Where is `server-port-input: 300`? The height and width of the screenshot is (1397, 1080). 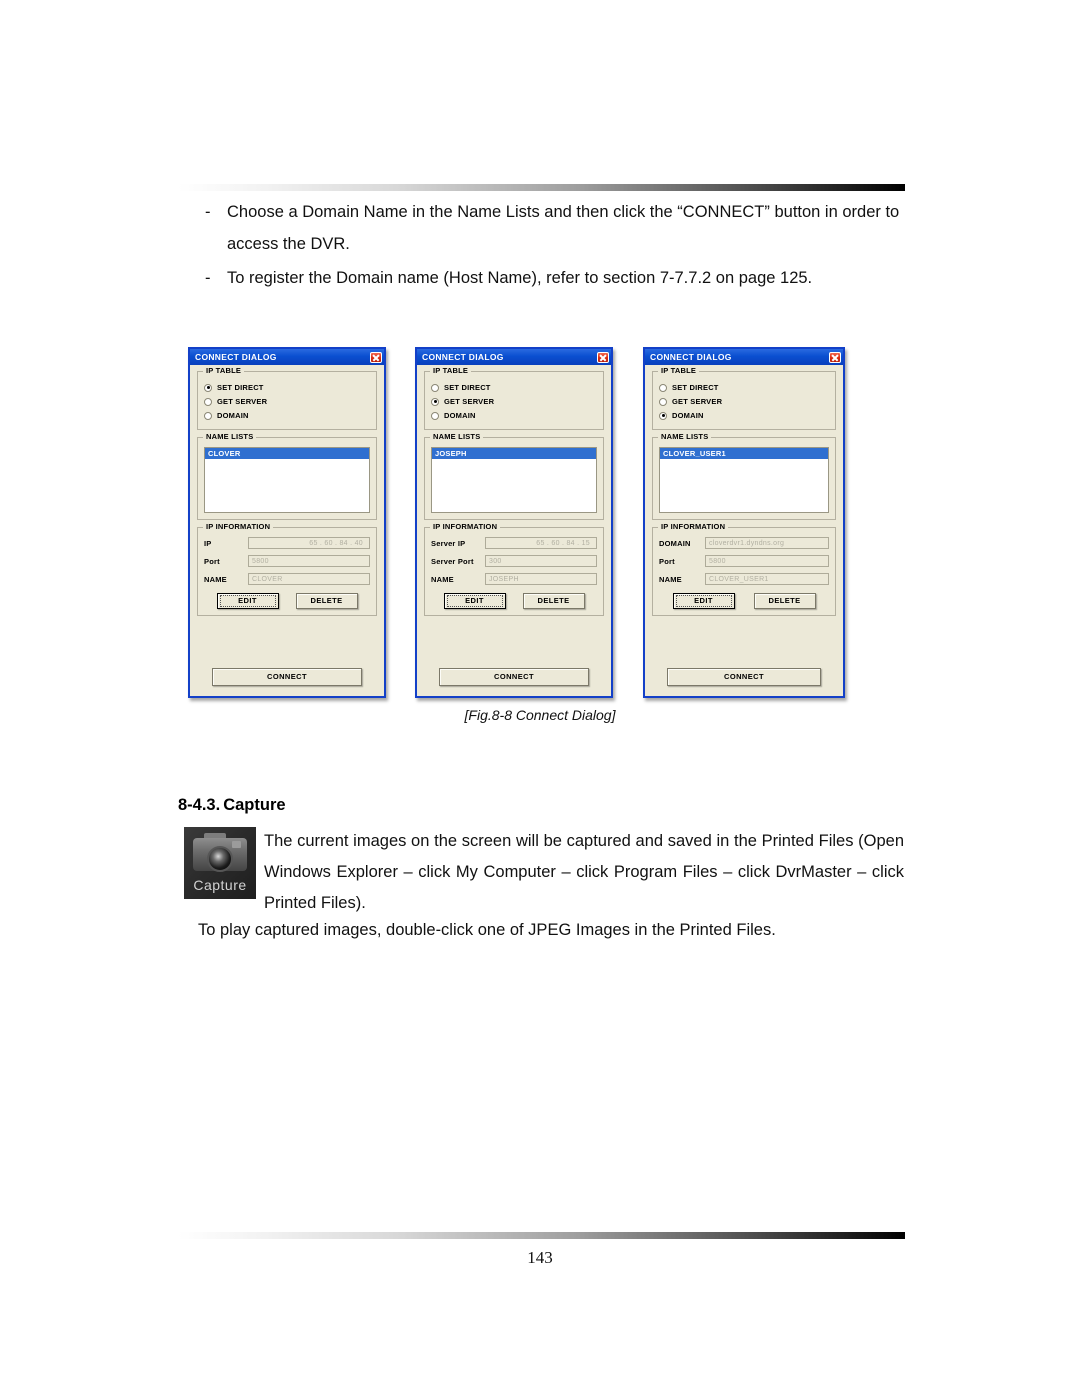 server-port-input: 300 is located at coordinates (541, 561).